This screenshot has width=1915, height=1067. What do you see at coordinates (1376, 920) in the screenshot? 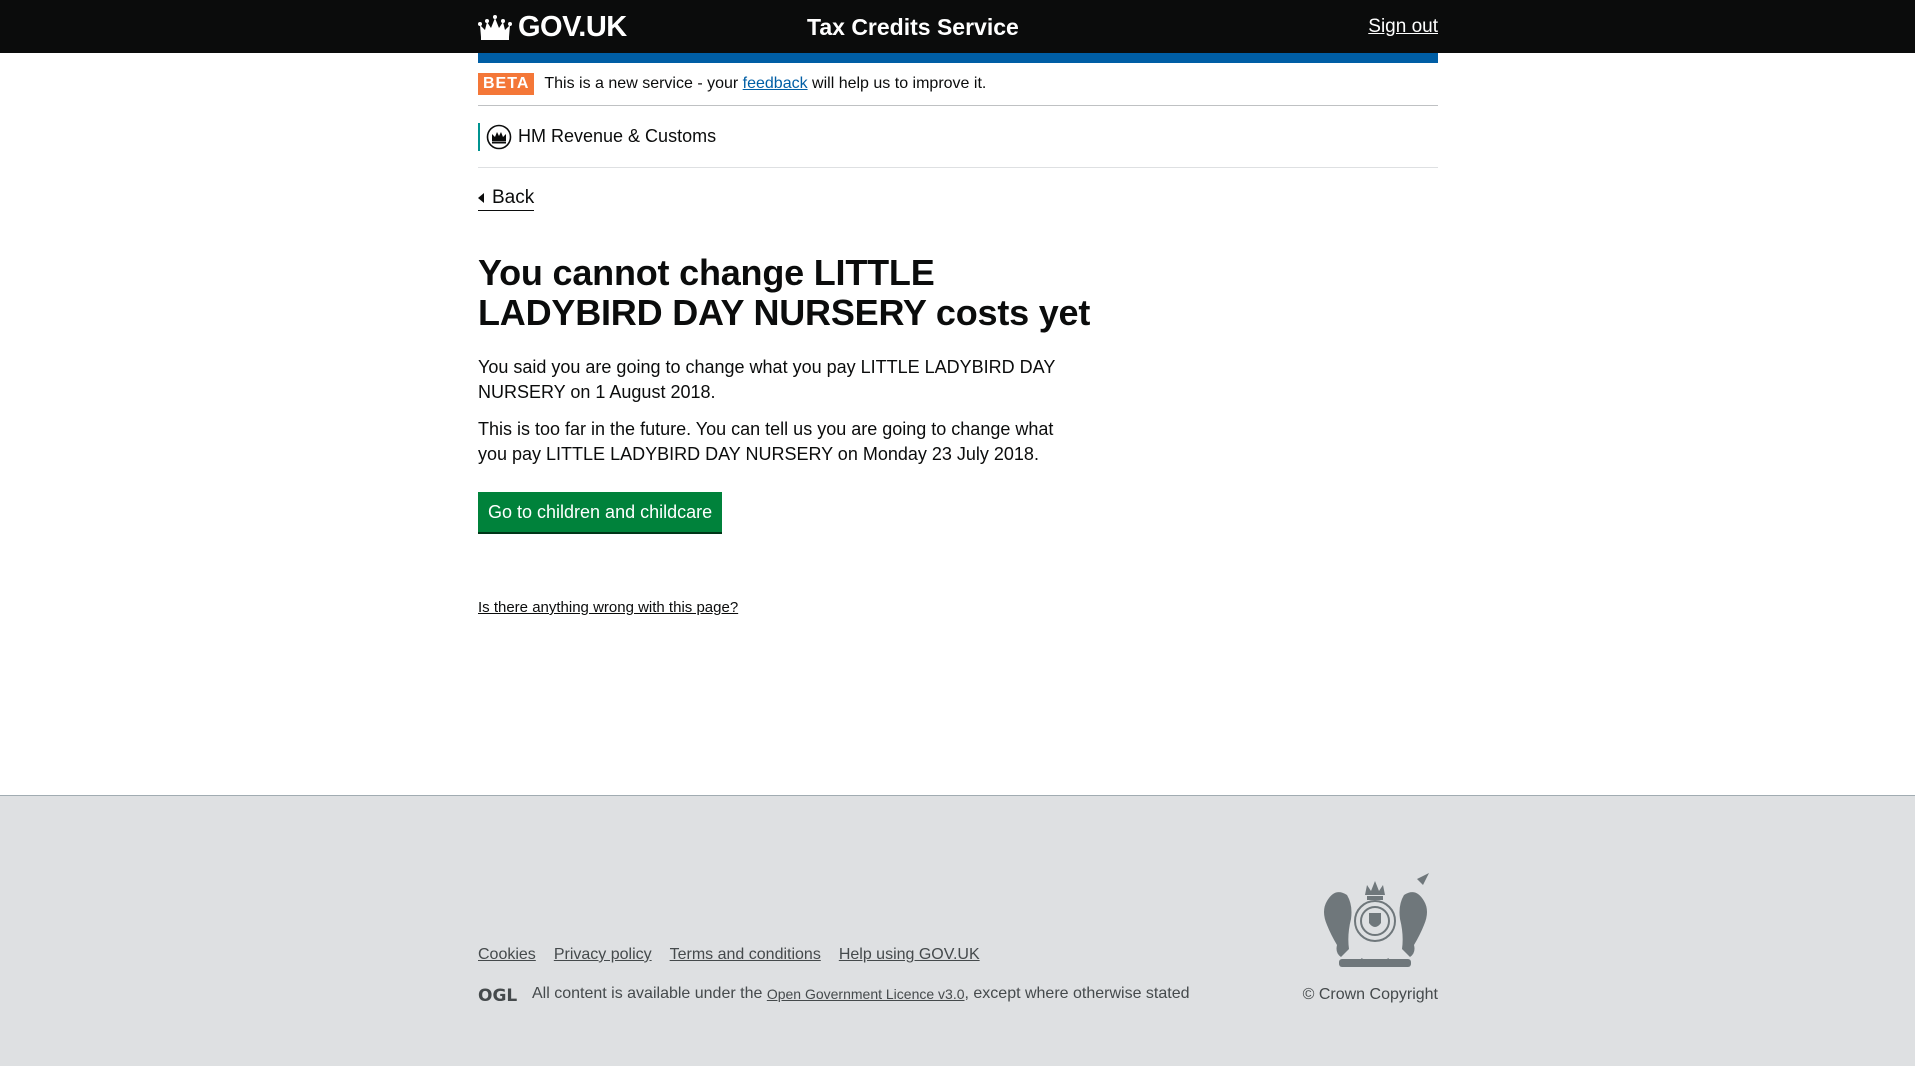
I see `royal-coat-of-arms-icon` at bounding box center [1376, 920].